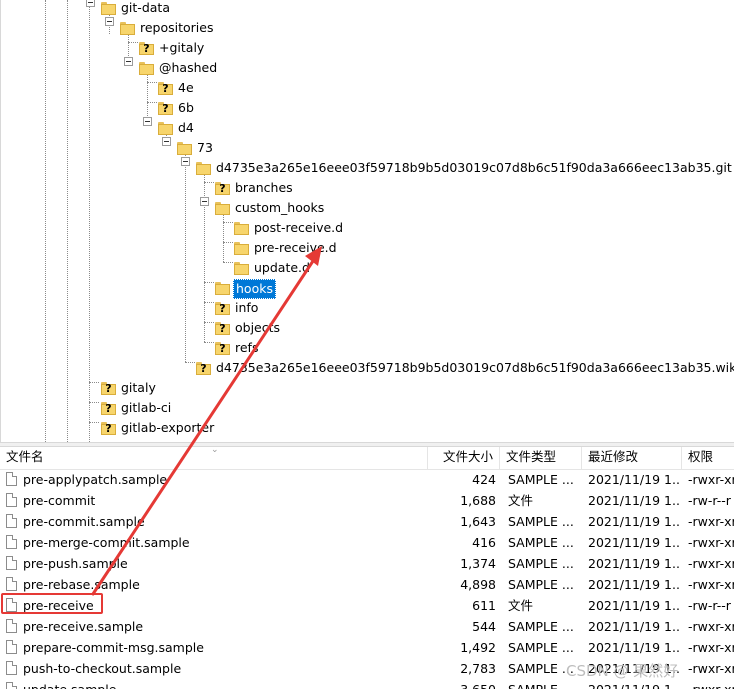 This screenshot has height=689, width=734. Describe the element at coordinates (478, 647) in the screenshot. I see `file-size: 1,492` at that location.